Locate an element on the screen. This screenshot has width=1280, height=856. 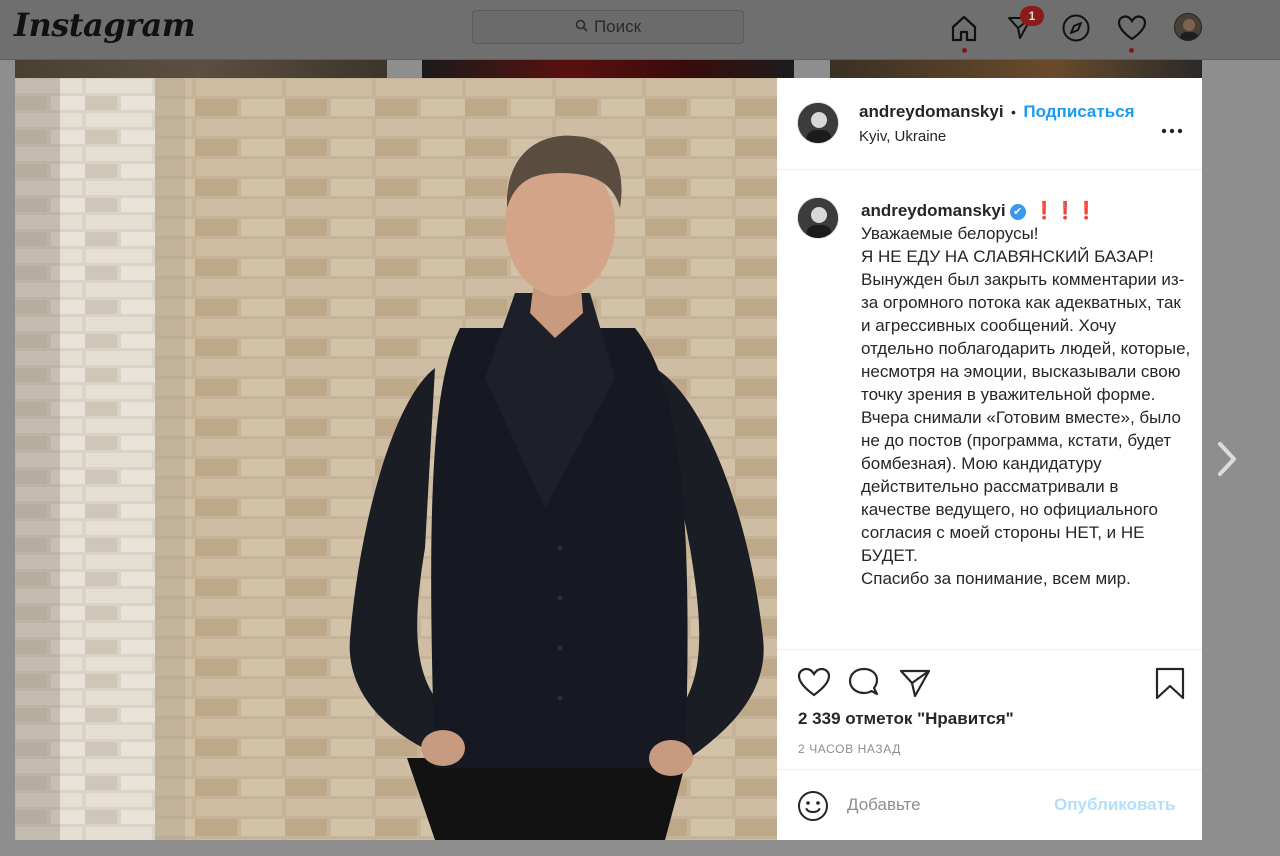
home-active-dot is located at coordinates (964, 50).